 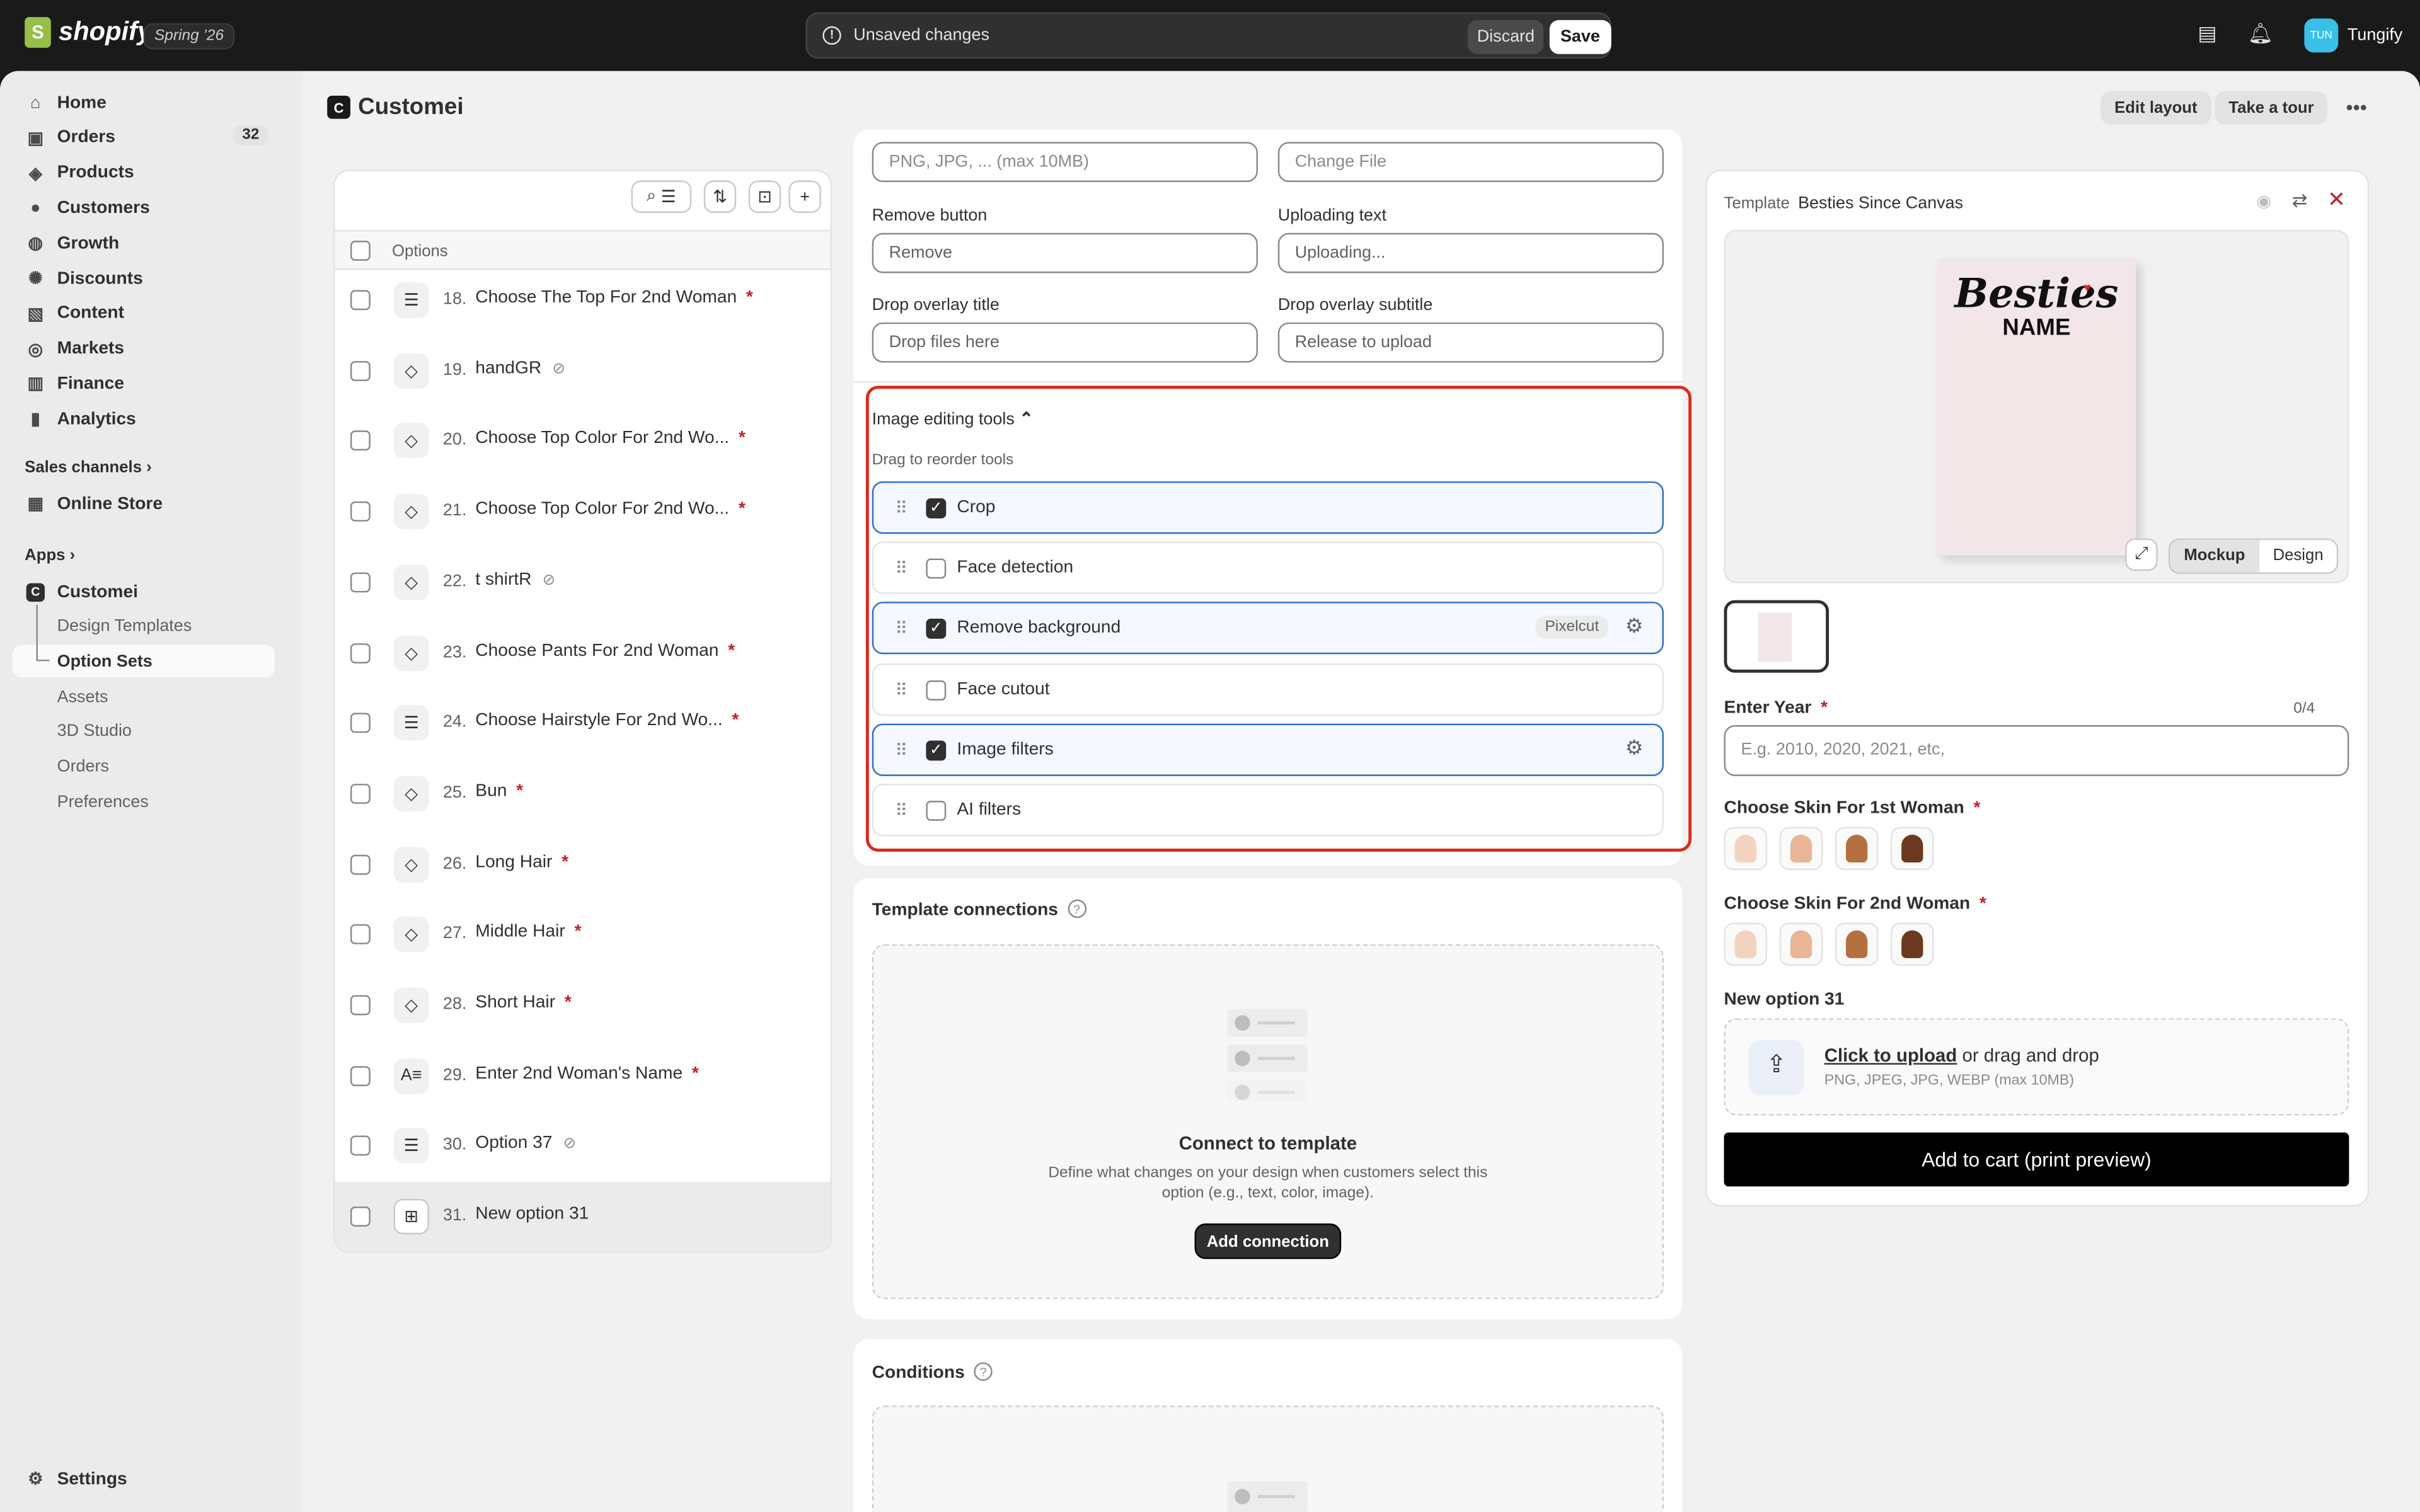 I want to click on sidebar-item-settings: ⚙ Settings, so click(x=144, y=1479).